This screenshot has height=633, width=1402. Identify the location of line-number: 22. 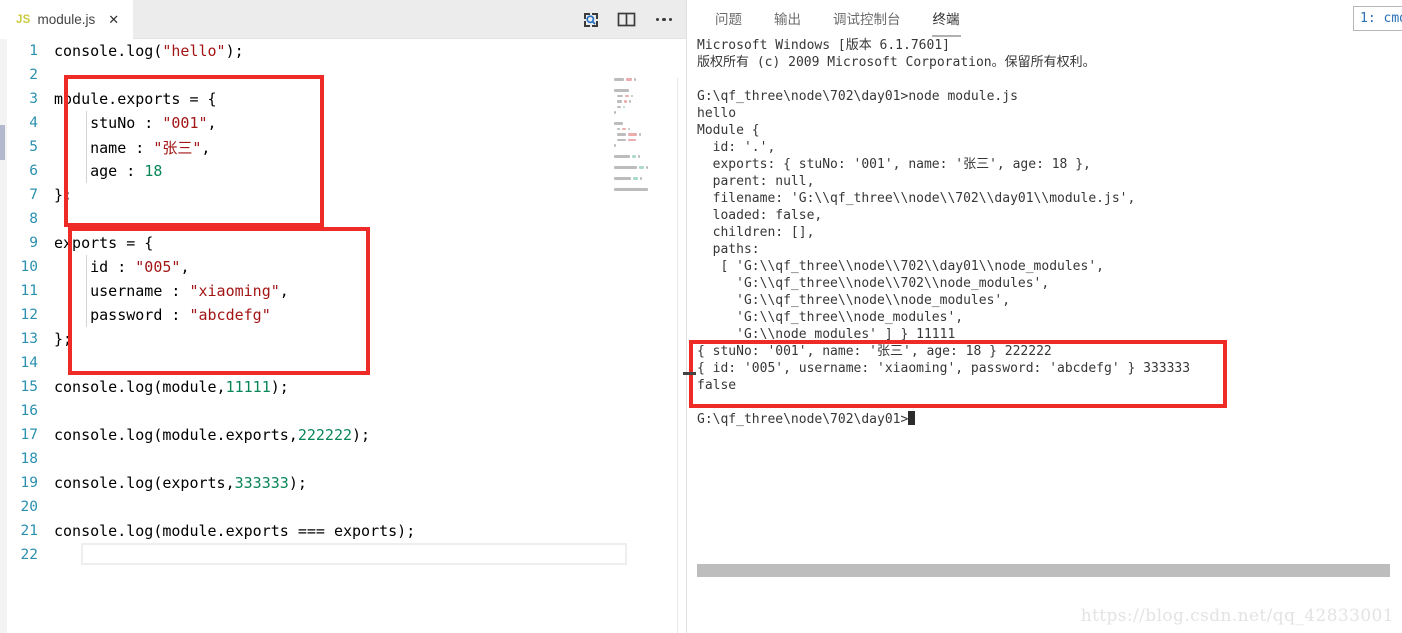
(29, 555).